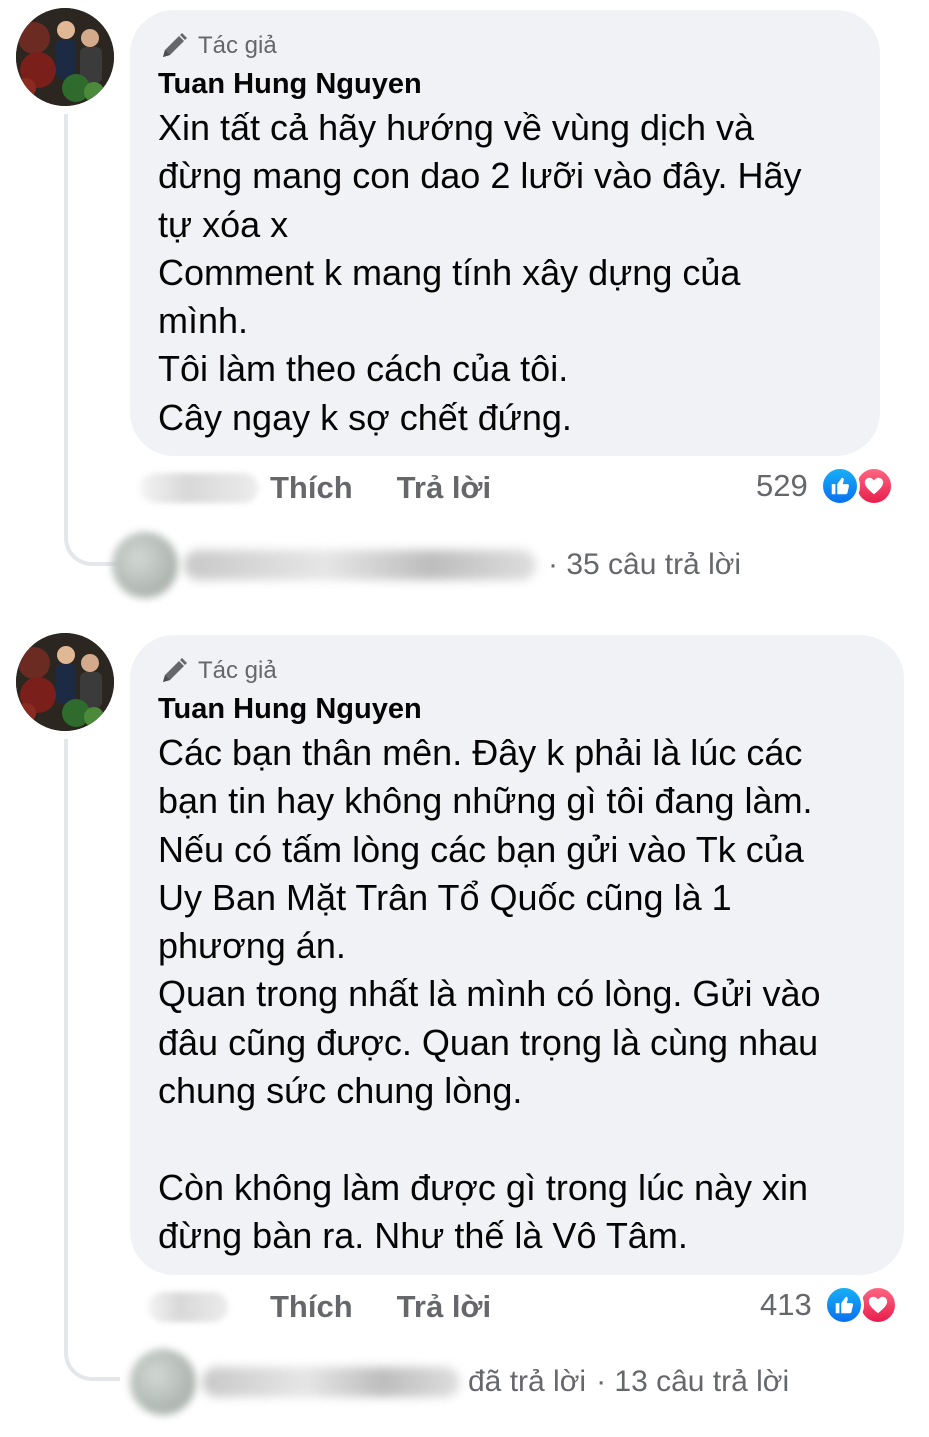 Image resolution: width=929 pixels, height=1437 pixels. What do you see at coordinates (644, 565) in the screenshot?
I see `replies-count: · 35 câu trả lời` at bounding box center [644, 565].